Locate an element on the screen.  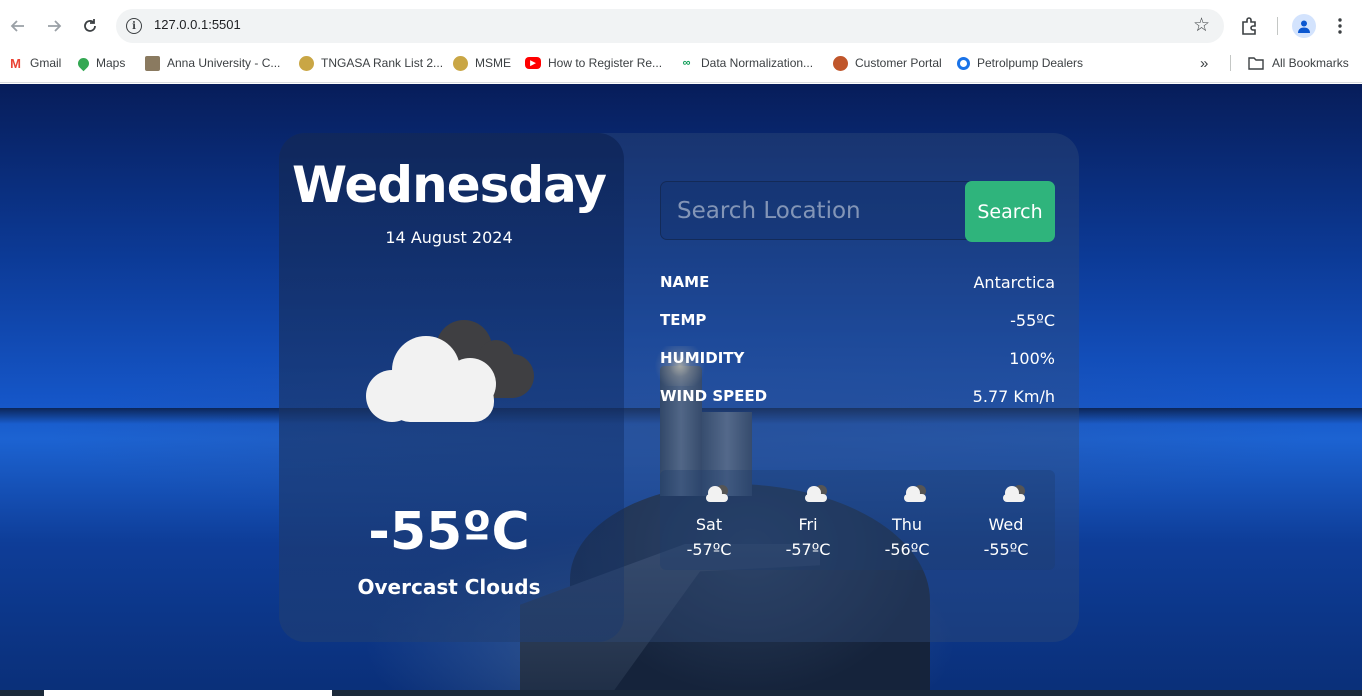
back-button is located at coordinates (18, 26).